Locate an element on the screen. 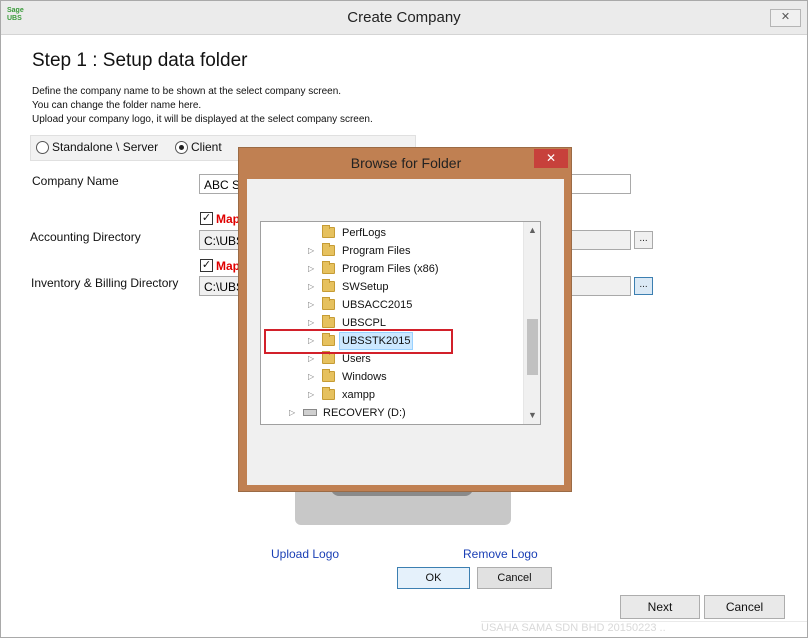 The width and height of the screenshot is (808, 638). client-radio is located at coordinates (181, 147).